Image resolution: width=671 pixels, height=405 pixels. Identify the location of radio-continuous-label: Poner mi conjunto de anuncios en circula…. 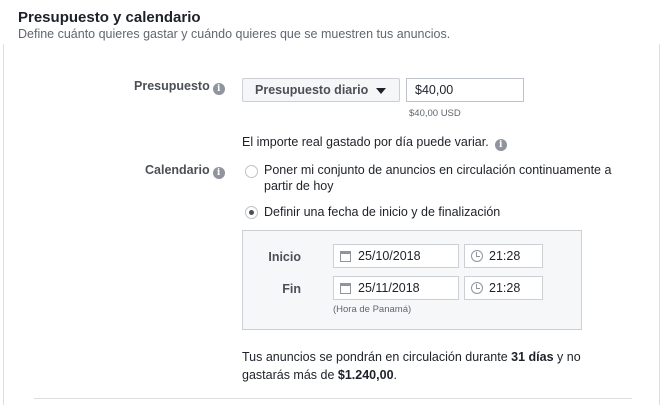
(449, 178).